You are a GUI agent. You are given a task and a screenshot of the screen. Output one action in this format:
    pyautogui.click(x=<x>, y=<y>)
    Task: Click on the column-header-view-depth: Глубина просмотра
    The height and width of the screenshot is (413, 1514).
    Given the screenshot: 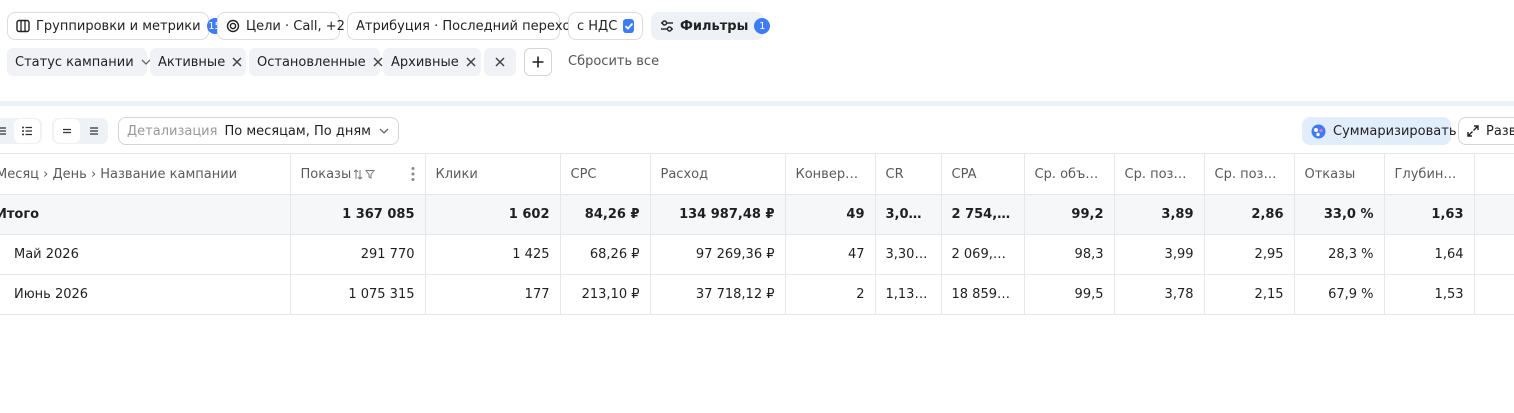 What is the action you would take?
    pyautogui.click(x=1429, y=174)
    